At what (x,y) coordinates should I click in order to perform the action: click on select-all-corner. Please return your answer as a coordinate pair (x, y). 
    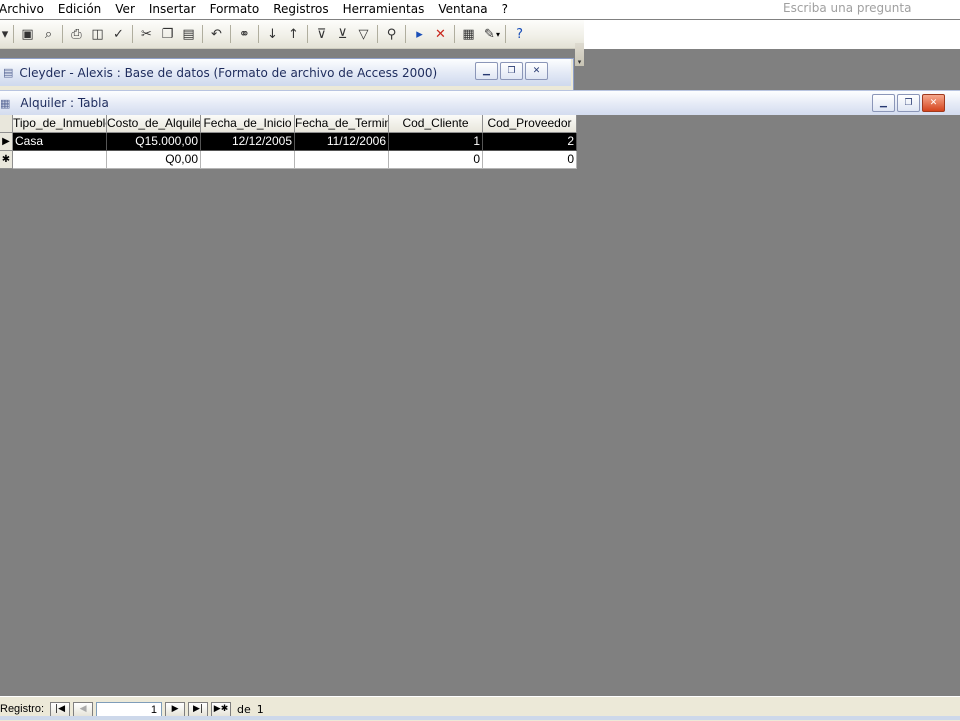
    Looking at the image, I should click on (6, 124).